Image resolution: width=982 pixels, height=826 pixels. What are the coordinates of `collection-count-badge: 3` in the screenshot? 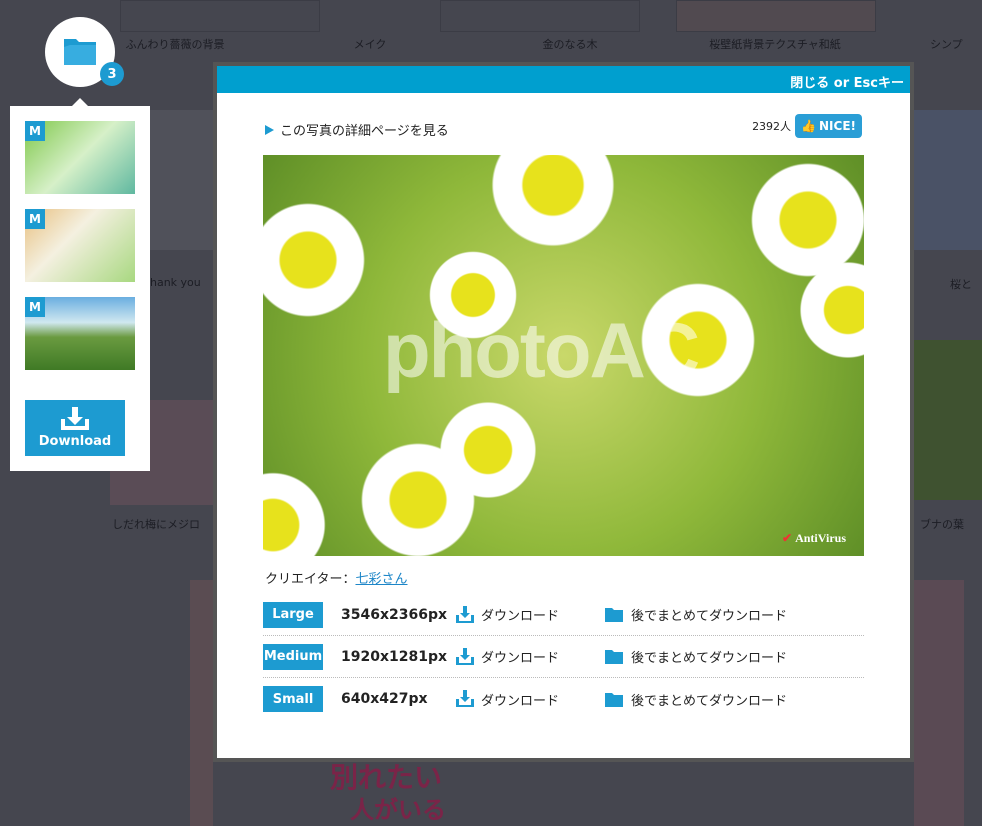 It's located at (112, 74).